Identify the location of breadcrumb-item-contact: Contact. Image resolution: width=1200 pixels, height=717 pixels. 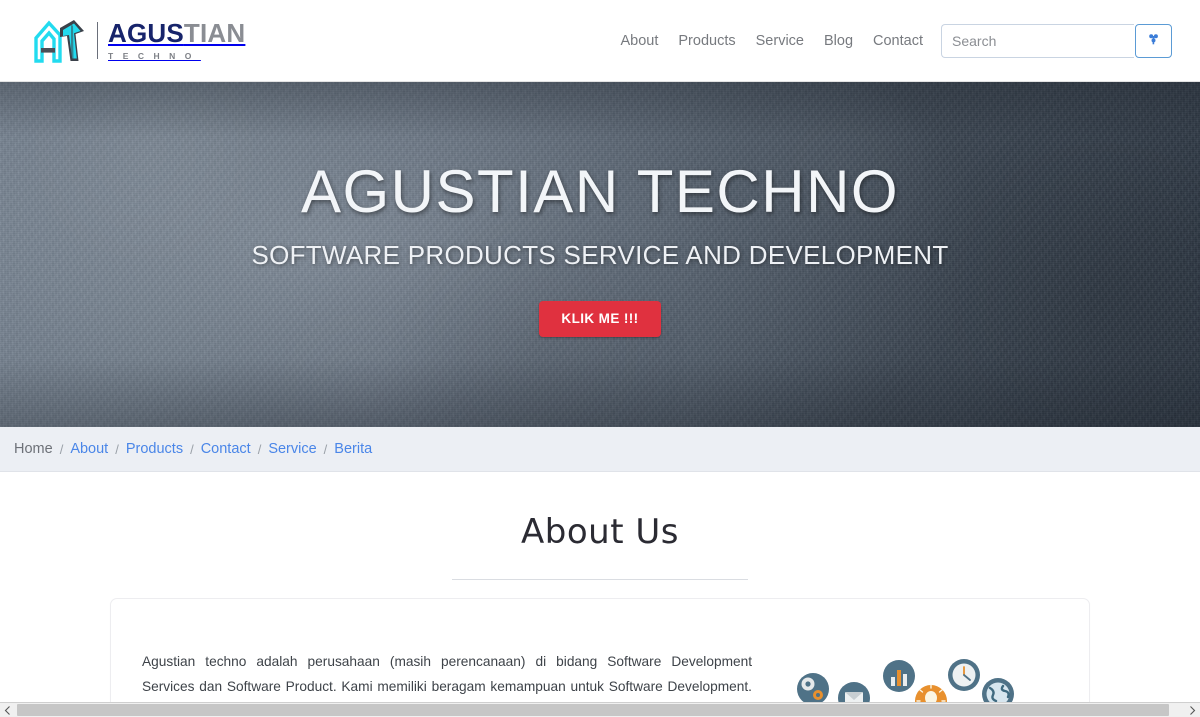
(226, 449).